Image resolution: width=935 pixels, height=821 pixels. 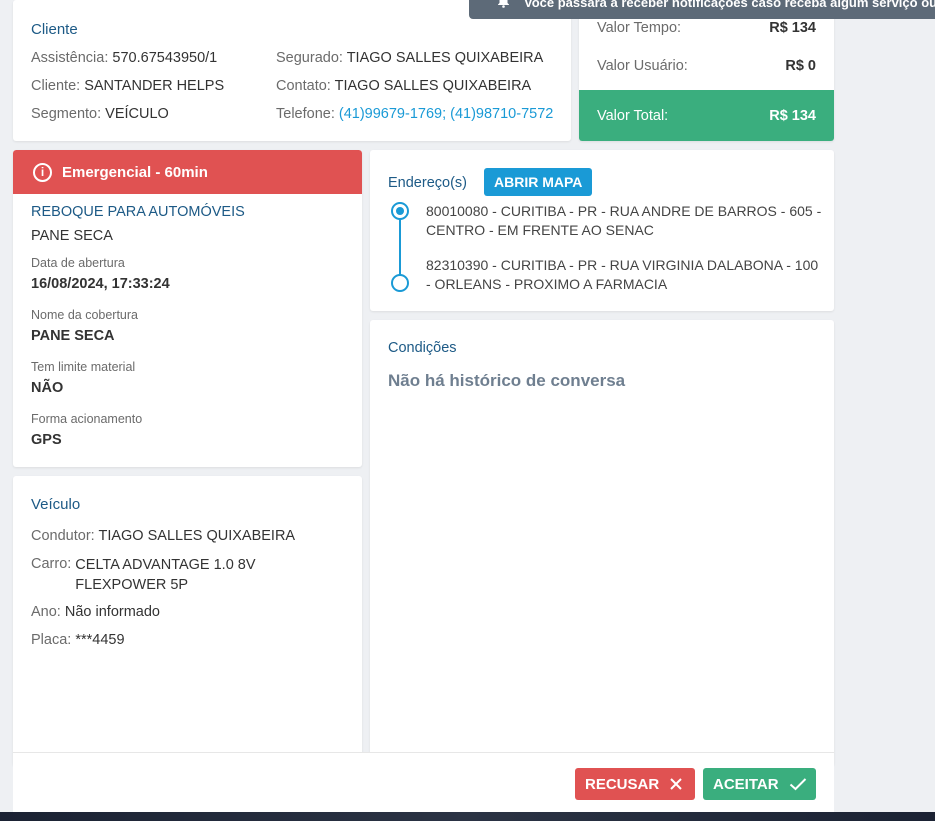 I want to click on telefone-row: Telefone: (41)99679-1769; (41)98710-7572, so click(x=414, y=114).